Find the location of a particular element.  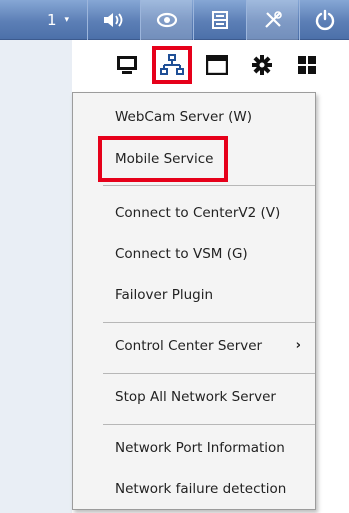

menu-item-control-center-server: Control Center Server › is located at coordinates (194, 346).